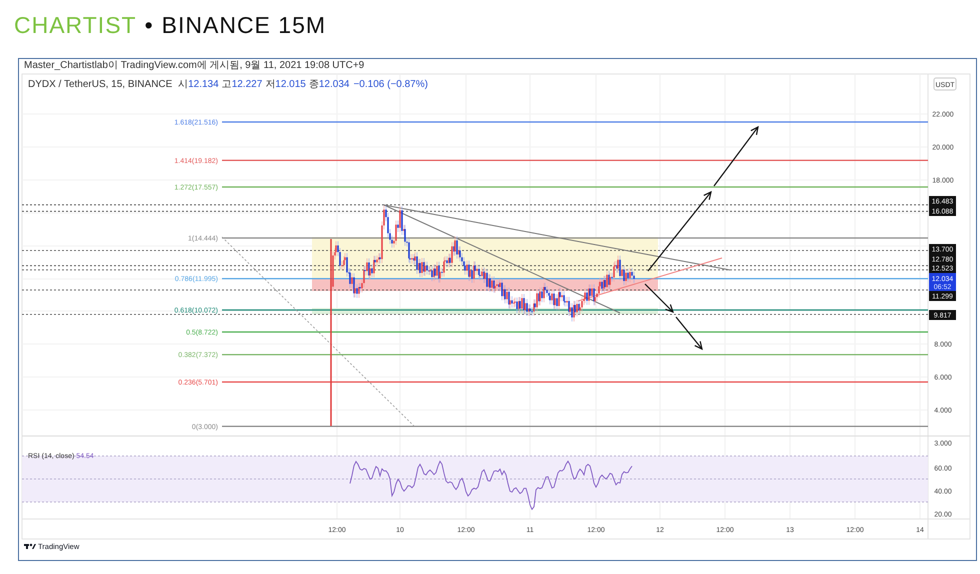 The image size is (980, 574). Describe the element at coordinates (194, 65) in the screenshot. I see `publisher-line: Master_Chartistlab이 TradingView.com에 게시됨, 9월 11, 2021 19:08 UTC+9` at that location.